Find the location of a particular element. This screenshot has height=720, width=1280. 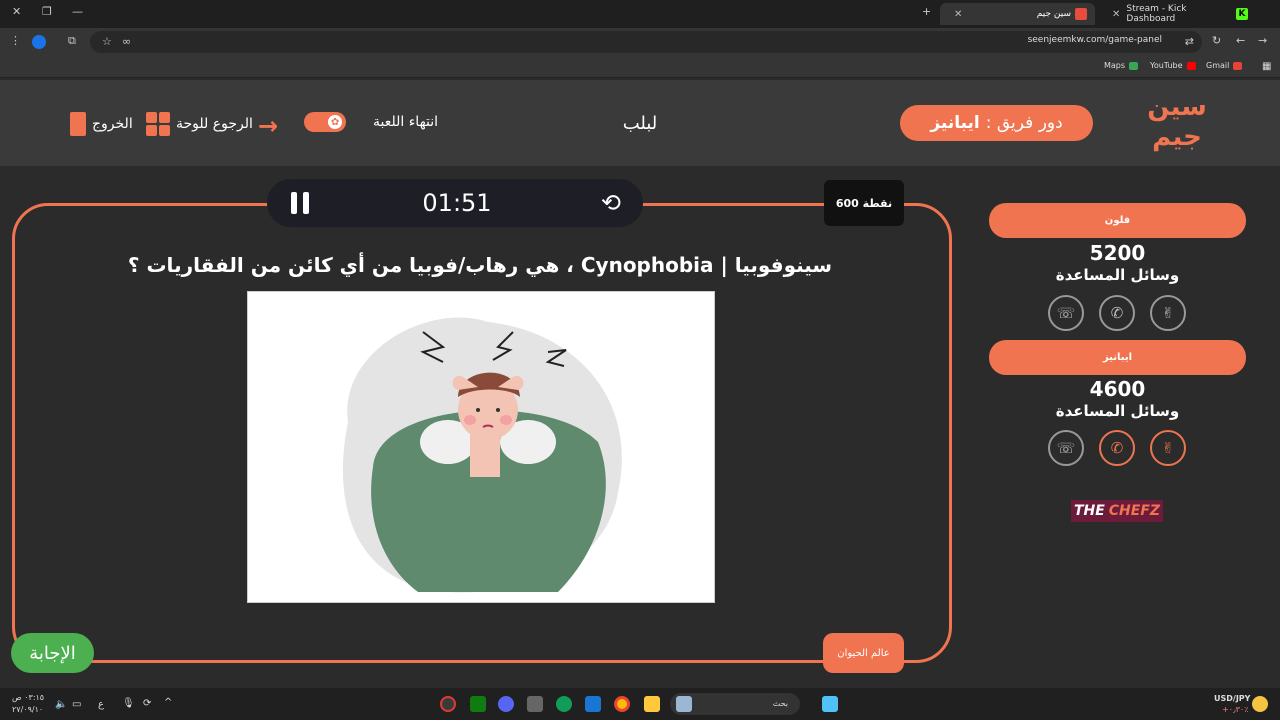

search-highlight-icon is located at coordinates (684, 704).